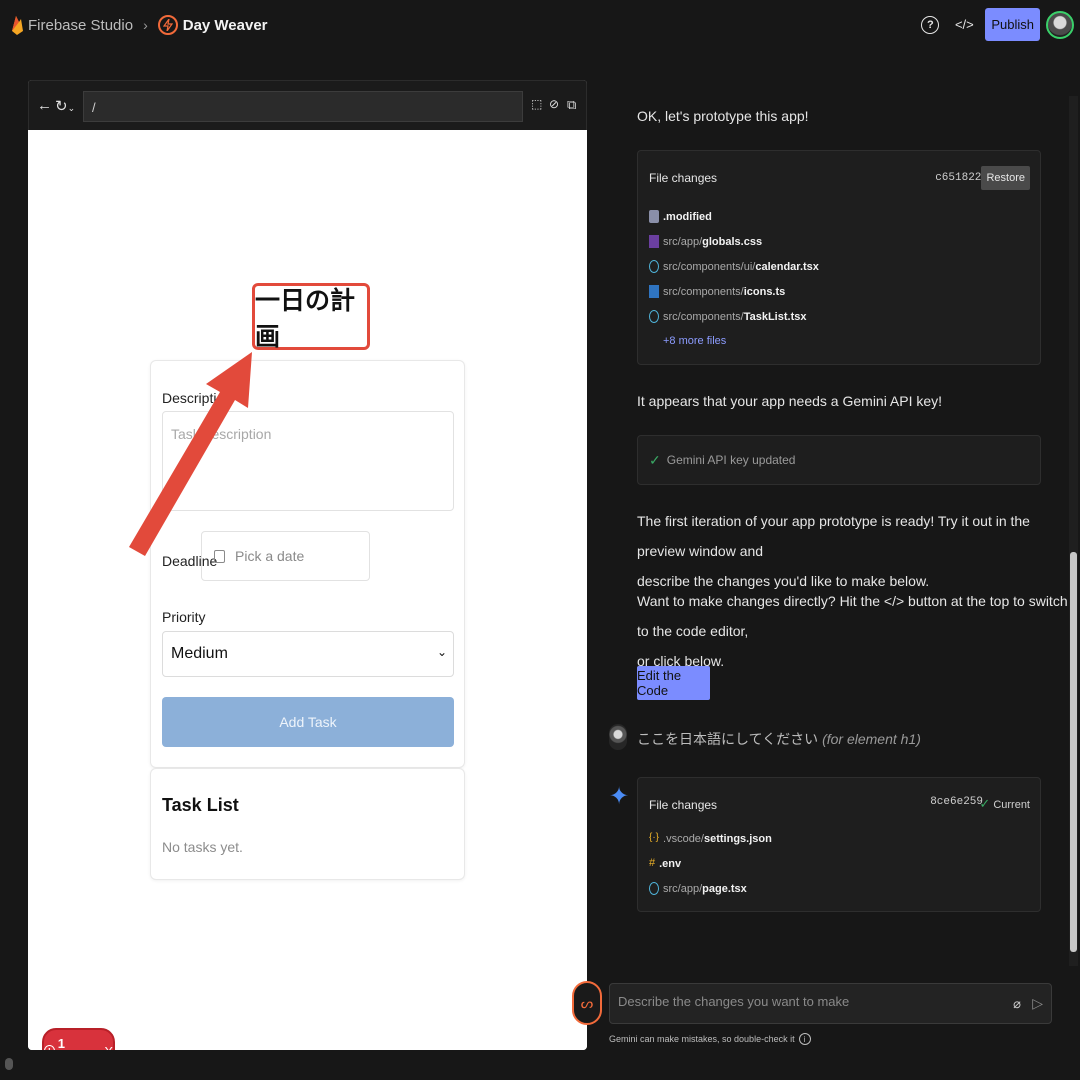 The image size is (1080, 1080). Describe the element at coordinates (536, 104) in the screenshot. I see `select-element-icon: ⬚` at that location.